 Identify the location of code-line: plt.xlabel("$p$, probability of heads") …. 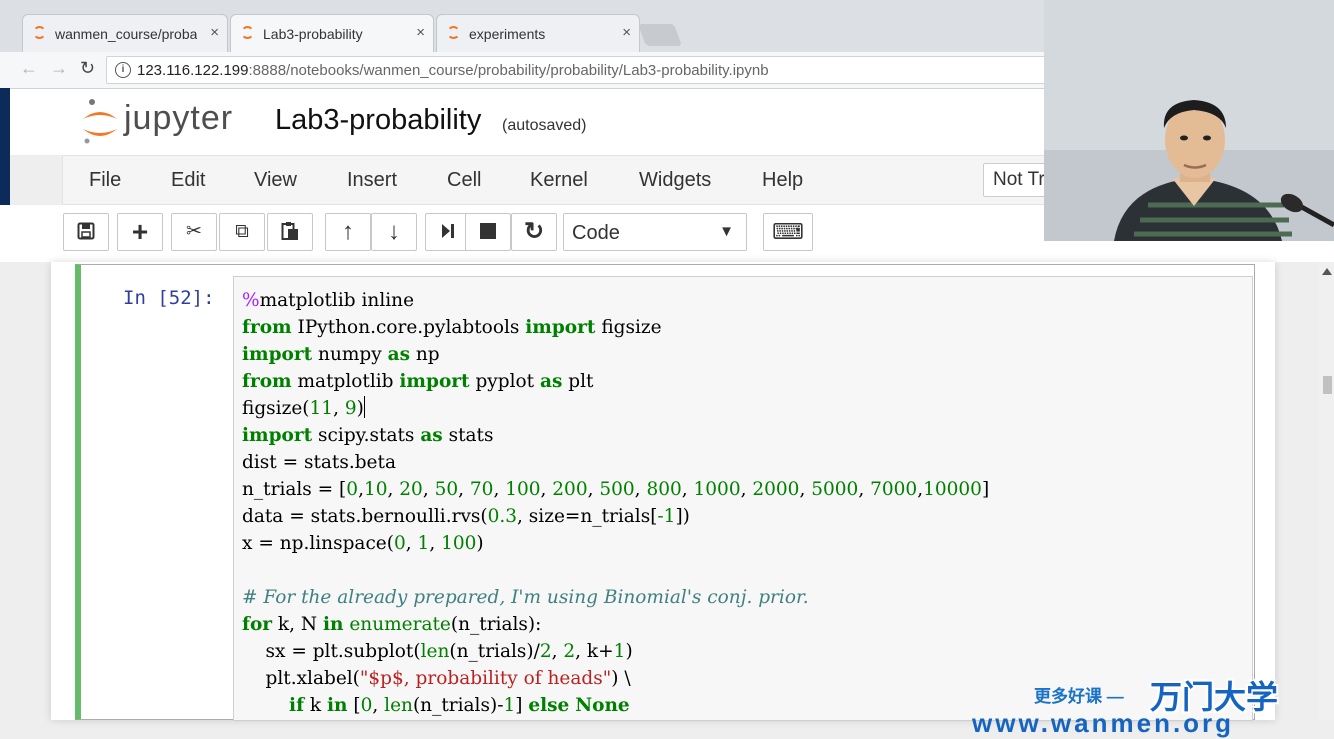
(436, 678).